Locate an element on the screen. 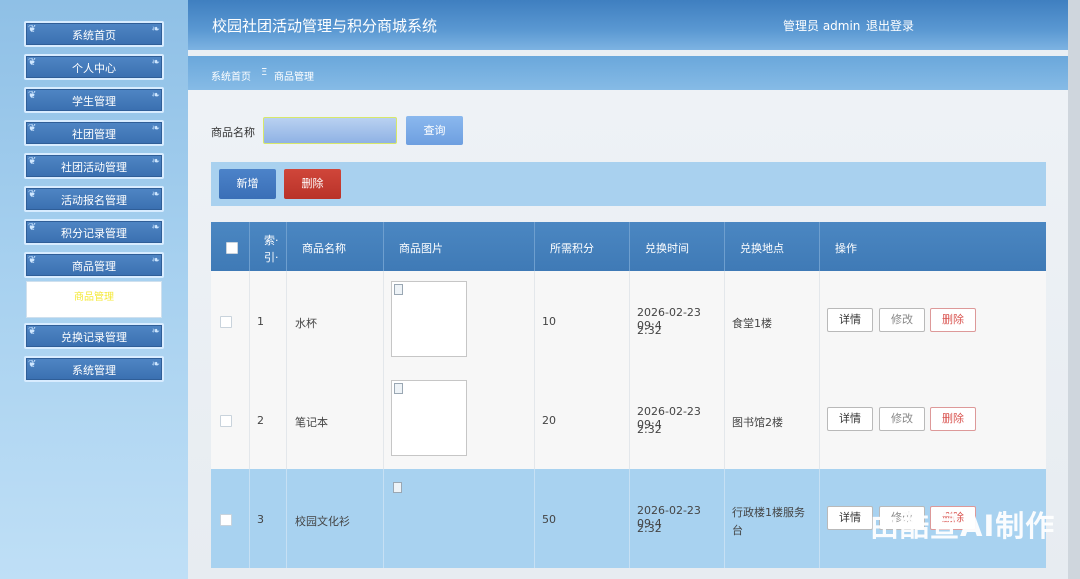  bulk-delete-button: 删除 is located at coordinates (312, 184).